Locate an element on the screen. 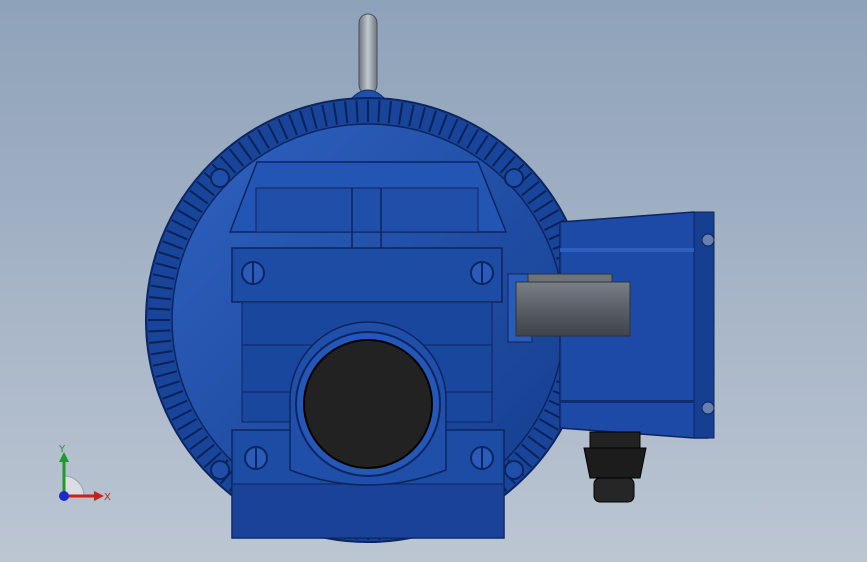 The height and width of the screenshot is (562, 867). cable-gland is located at coordinates (615, 467).